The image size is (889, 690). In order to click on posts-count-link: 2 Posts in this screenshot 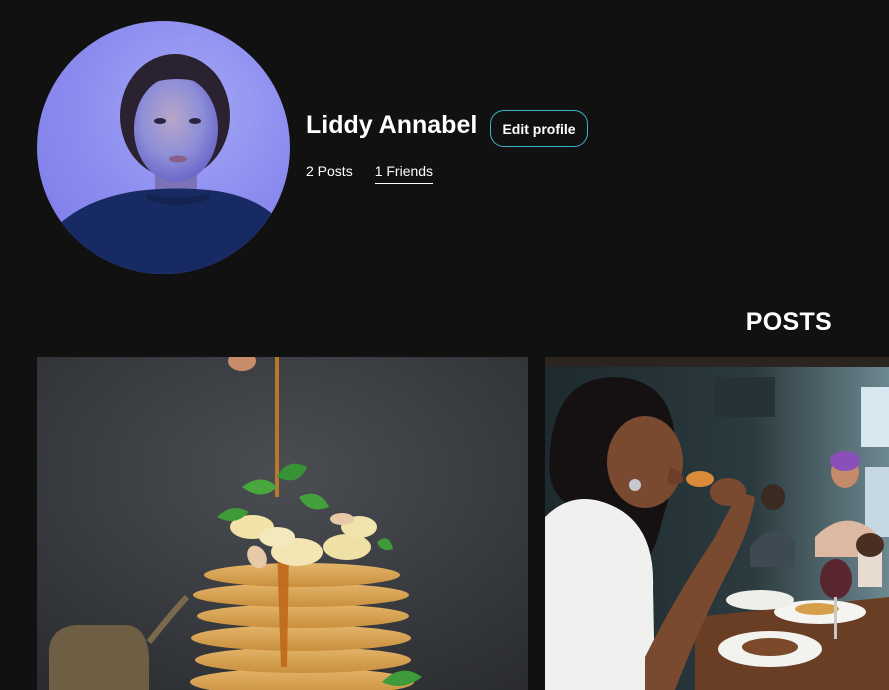, I will do `click(329, 173)`.